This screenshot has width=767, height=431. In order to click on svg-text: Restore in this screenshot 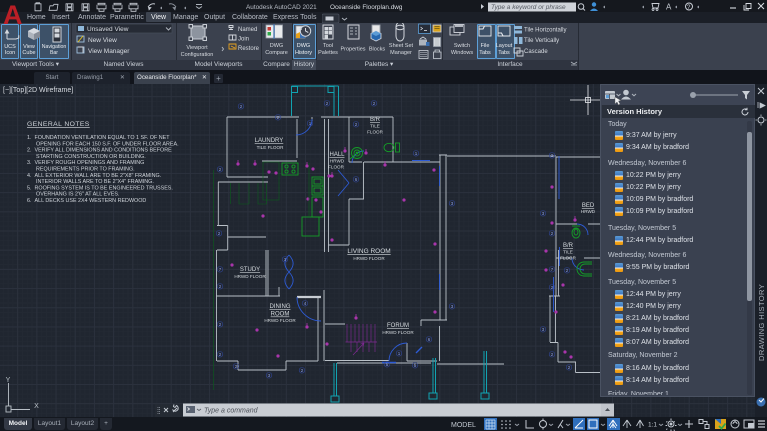, I will do `click(249, 49)`.